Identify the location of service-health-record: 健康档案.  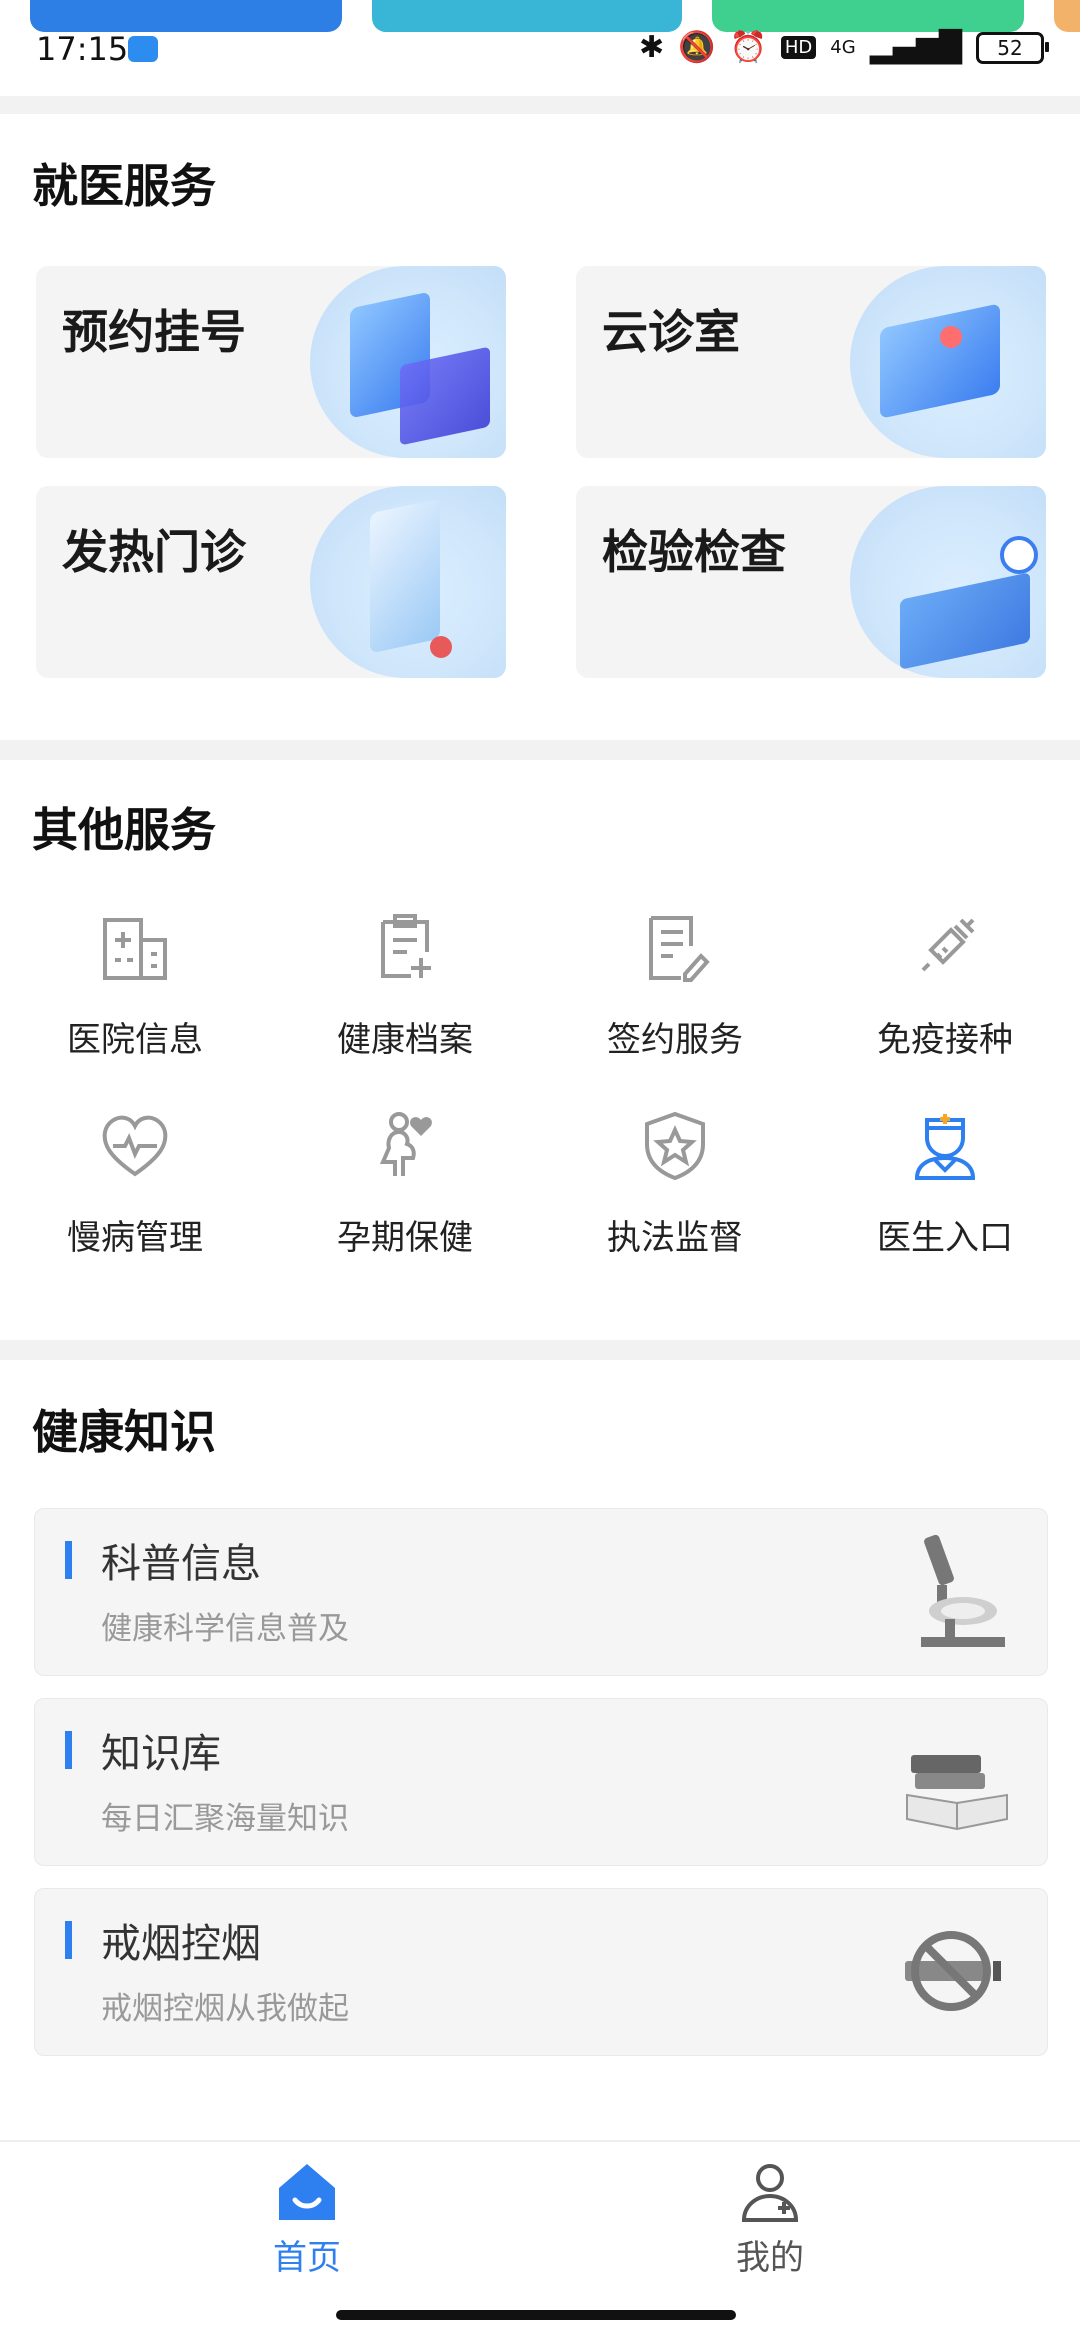
(405, 986).